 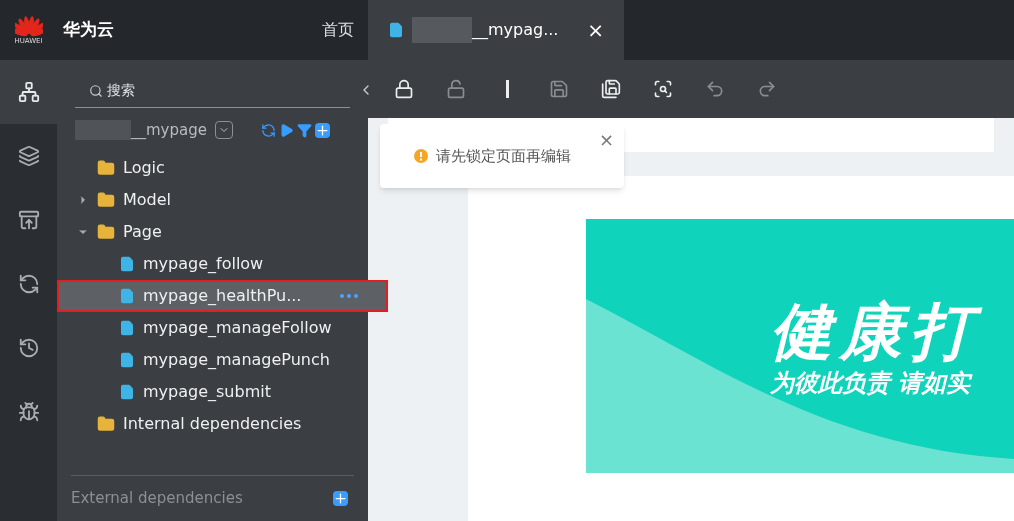 What do you see at coordinates (157, 499) in the screenshot?
I see `external-dependencies-label: External dependencies` at bounding box center [157, 499].